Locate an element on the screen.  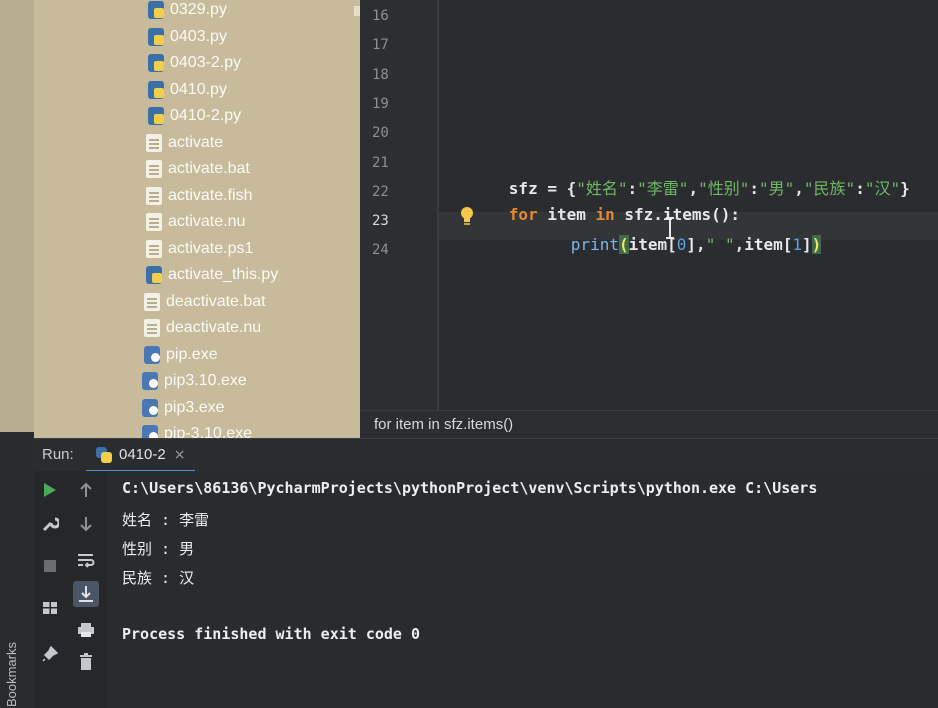
code-token: } is located at coordinates (905, 188).